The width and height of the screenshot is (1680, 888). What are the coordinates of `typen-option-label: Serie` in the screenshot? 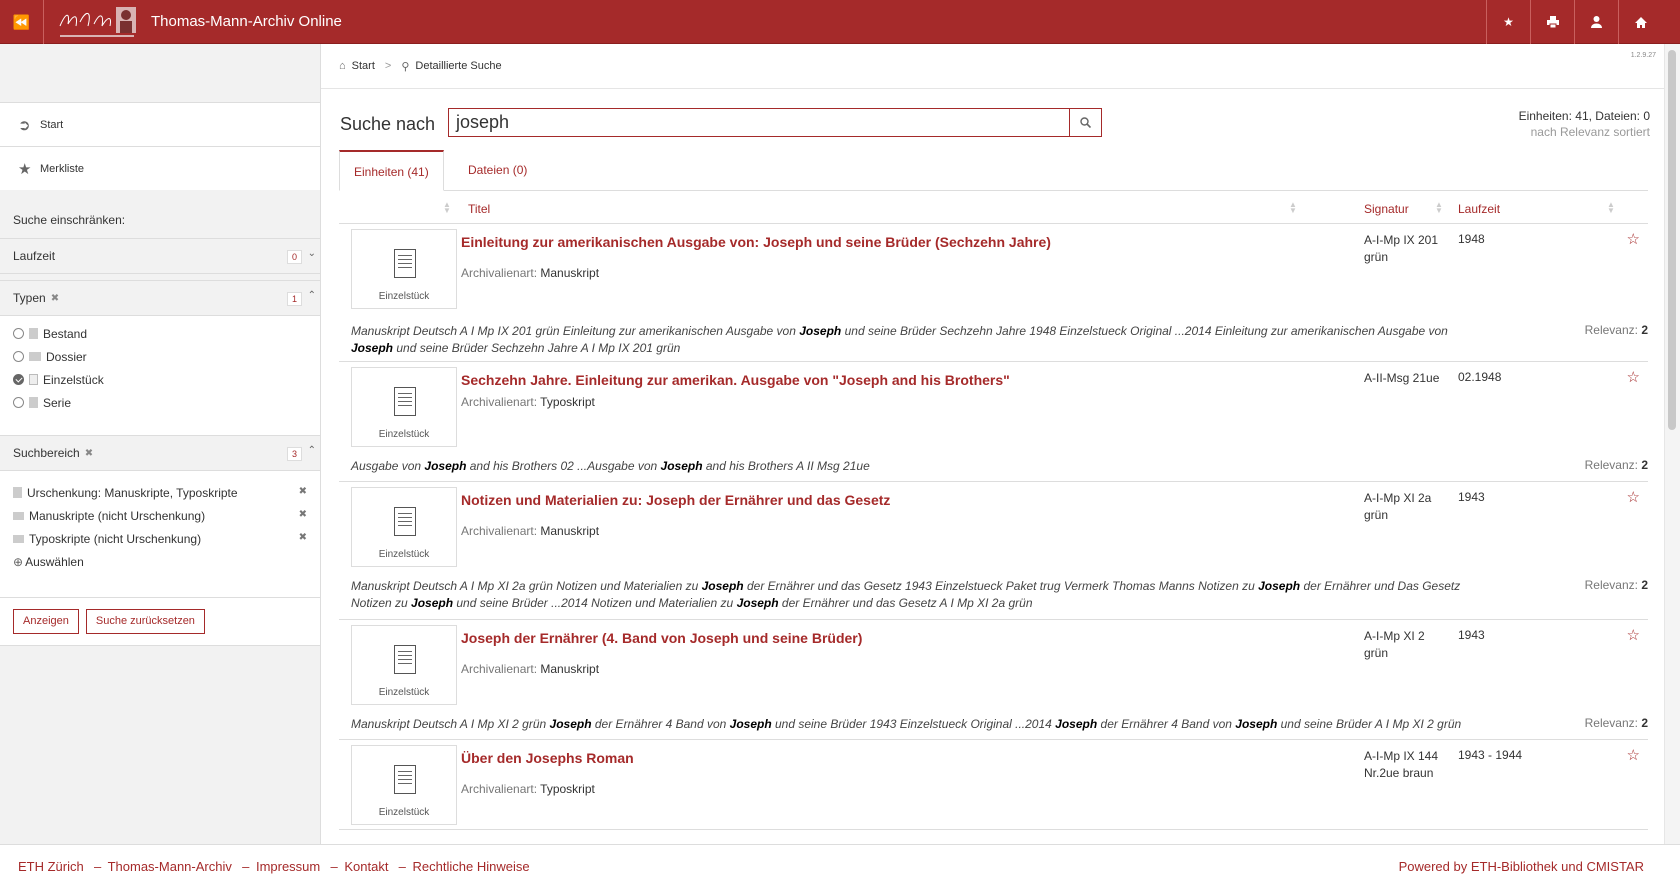 It's located at (57, 402).